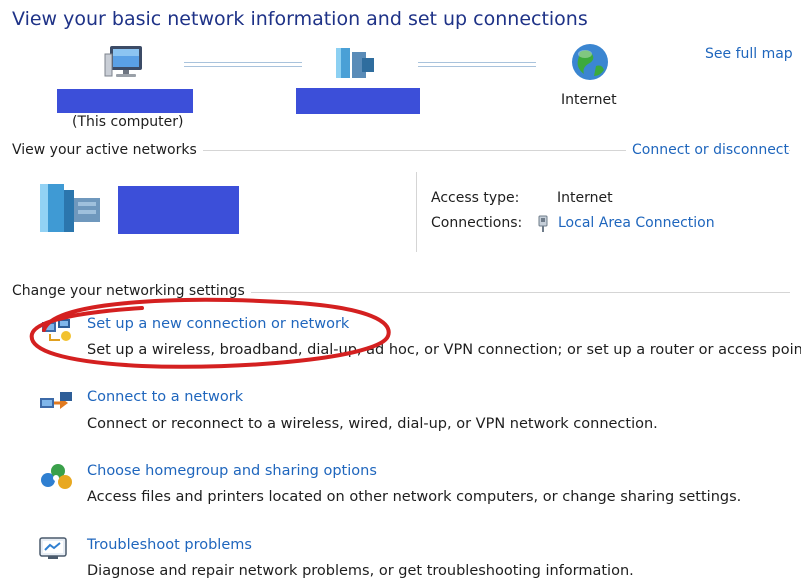  Describe the element at coordinates (209, 334) in the screenshot. I see `annotation-circle` at that location.